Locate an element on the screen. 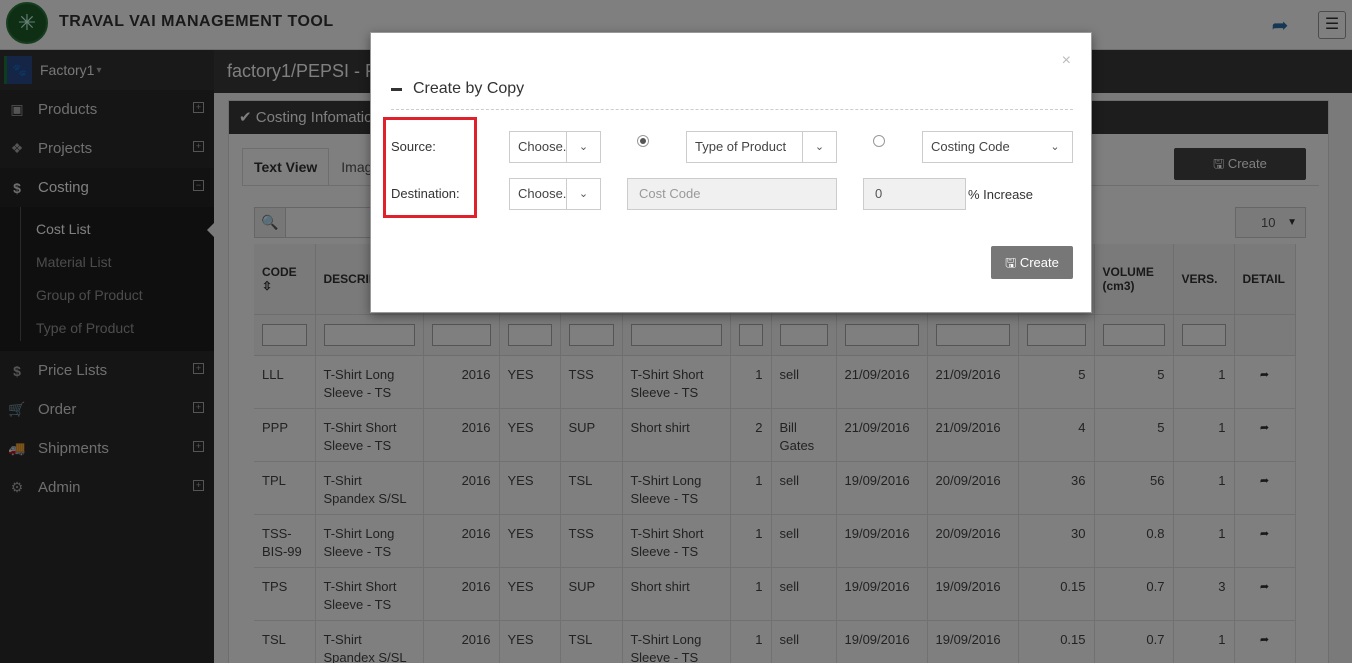  source-select: Choose. ⌄ is located at coordinates (555, 147).